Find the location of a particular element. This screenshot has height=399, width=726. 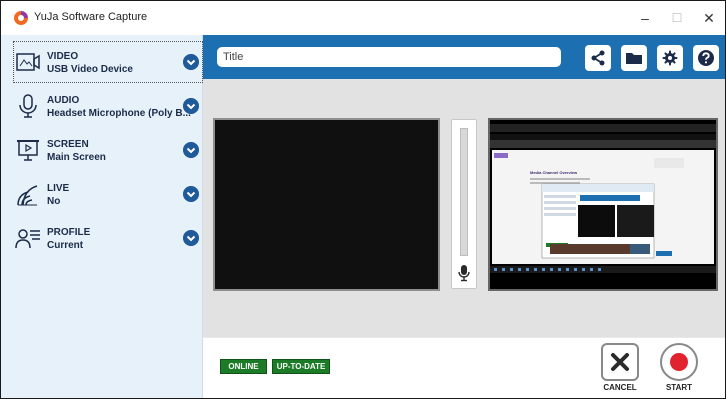

sidebar-item-title: SCREEN is located at coordinates (68, 144).